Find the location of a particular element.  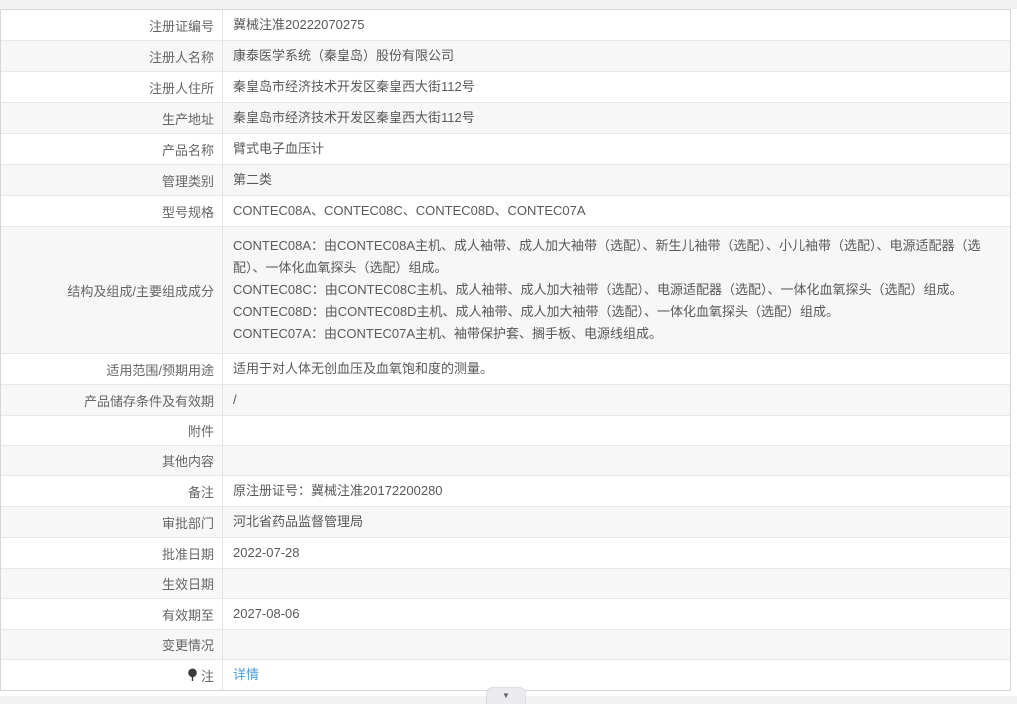

row-label: 注册人住所 is located at coordinates (112, 87).